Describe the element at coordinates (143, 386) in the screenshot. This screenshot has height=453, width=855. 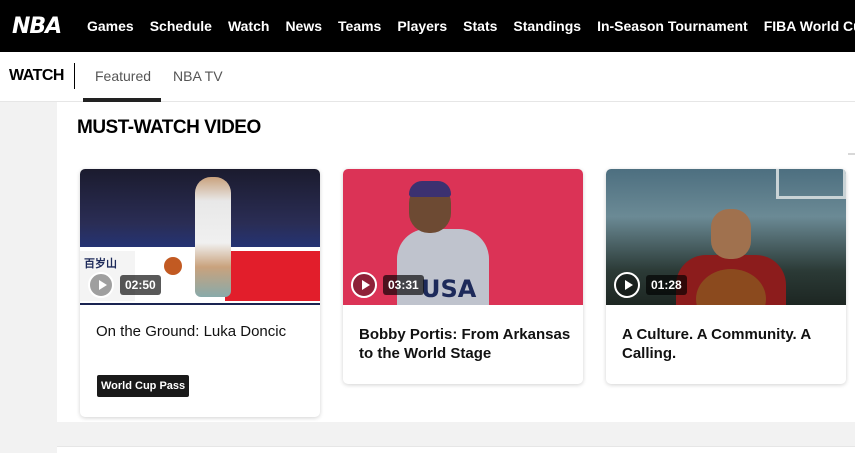
I see `world-cup-pass-badge: World Cup Pass` at that location.